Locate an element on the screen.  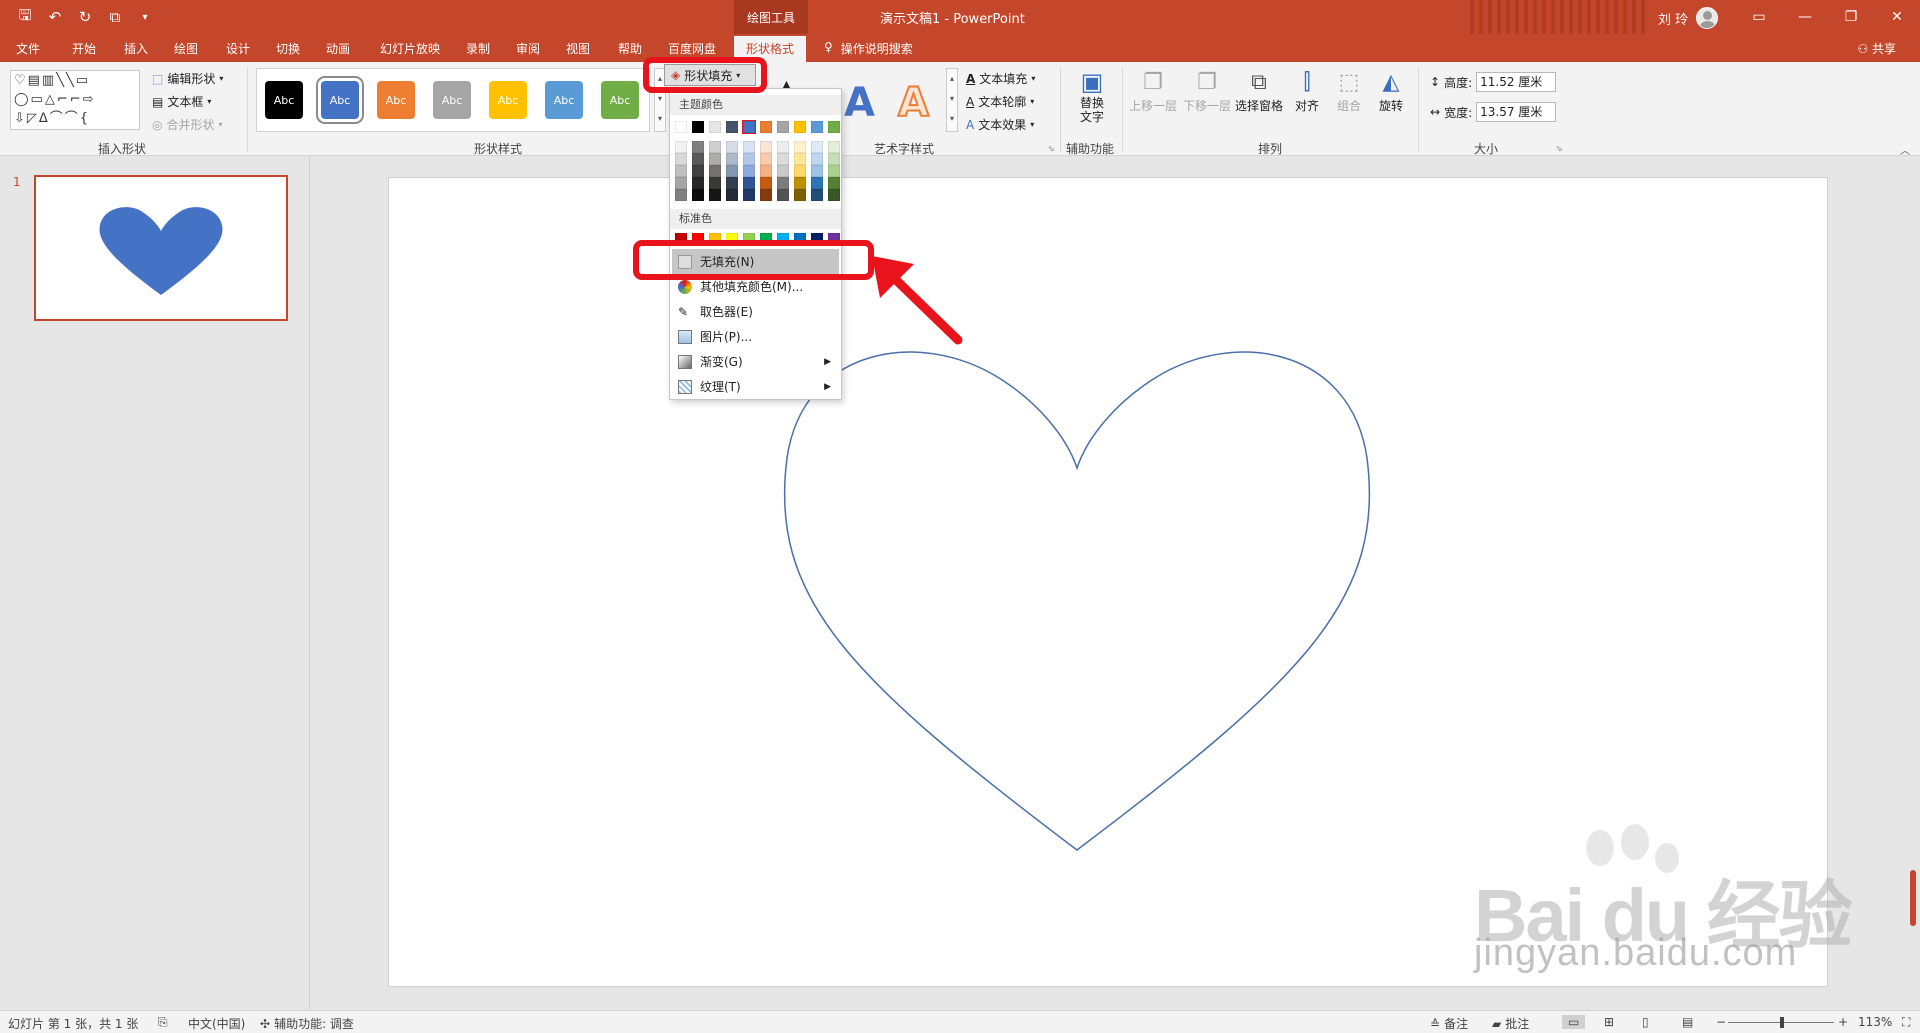
text-effects-button: A 文本效果 ▾ is located at coordinates (1000, 124).